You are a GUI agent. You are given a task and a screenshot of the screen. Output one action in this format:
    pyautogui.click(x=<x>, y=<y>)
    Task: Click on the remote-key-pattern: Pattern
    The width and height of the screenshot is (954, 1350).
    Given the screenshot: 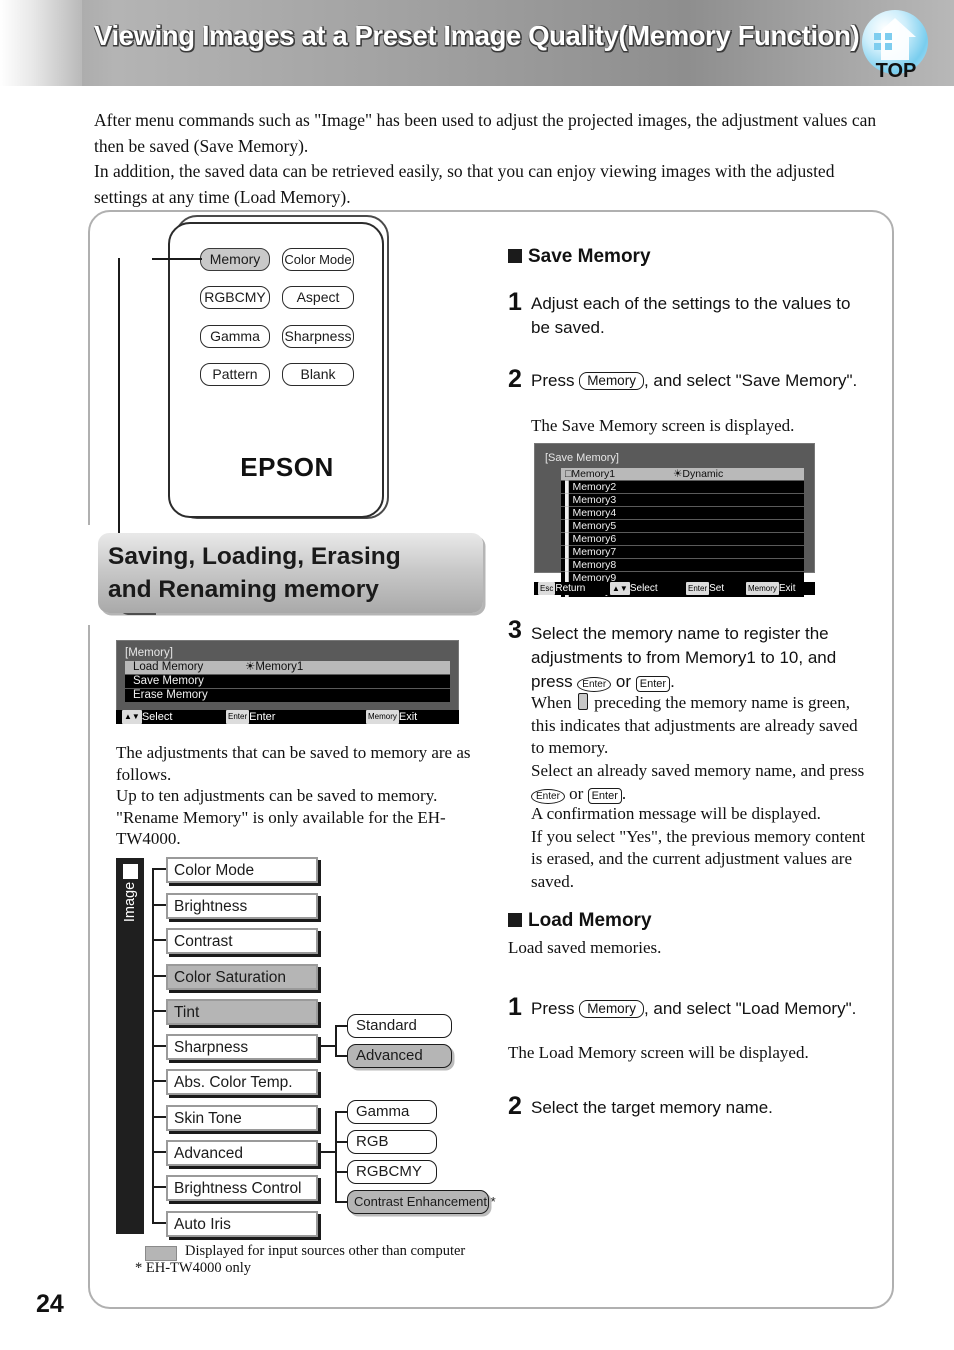 What is the action you would take?
    pyautogui.click(x=235, y=374)
    